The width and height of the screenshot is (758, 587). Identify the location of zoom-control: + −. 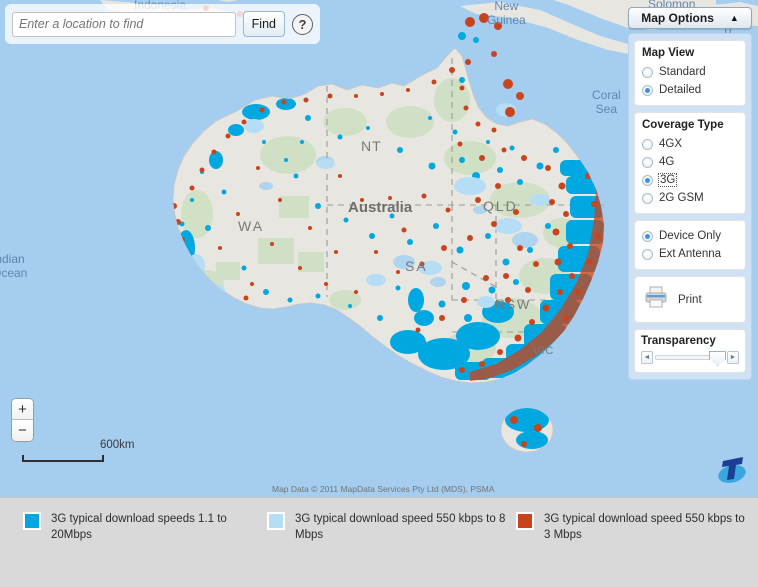
(22, 420).